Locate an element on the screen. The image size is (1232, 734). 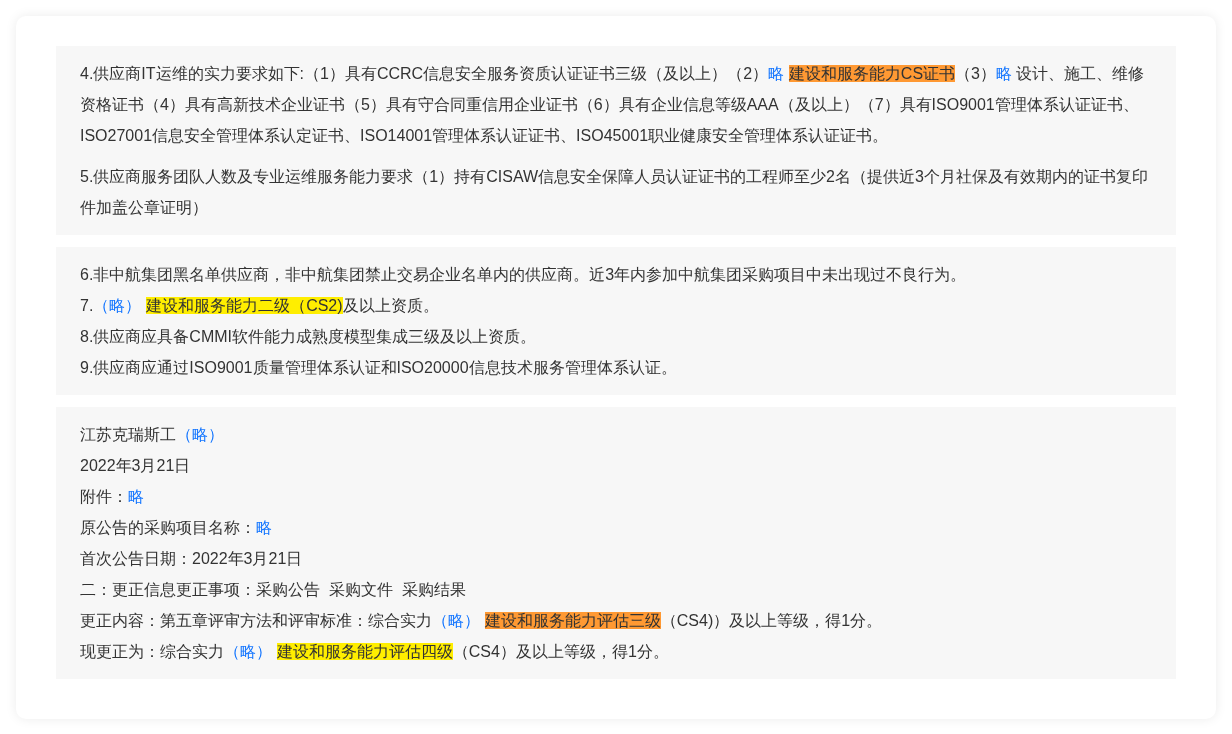
paragraph: 2022年3月21日 is located at coordinates (136, 466).